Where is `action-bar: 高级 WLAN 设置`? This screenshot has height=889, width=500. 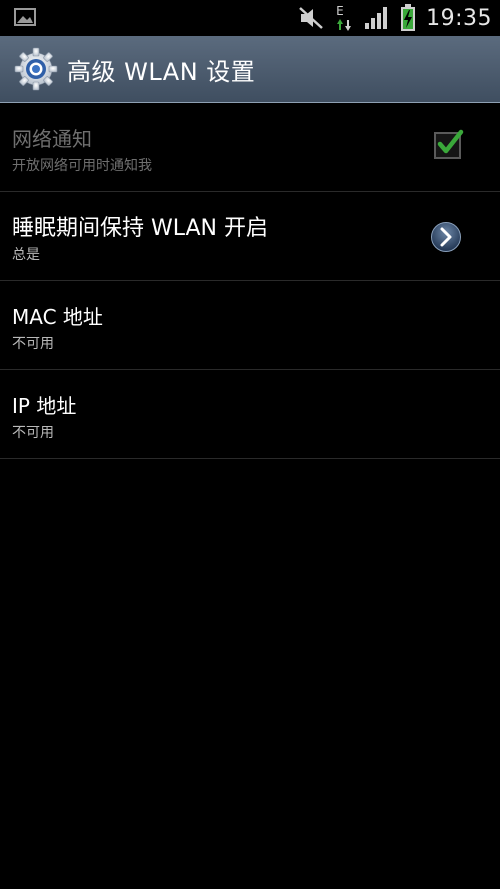
action-bar: 高级 WLAN 设置 is located at coordinates (250, 69).